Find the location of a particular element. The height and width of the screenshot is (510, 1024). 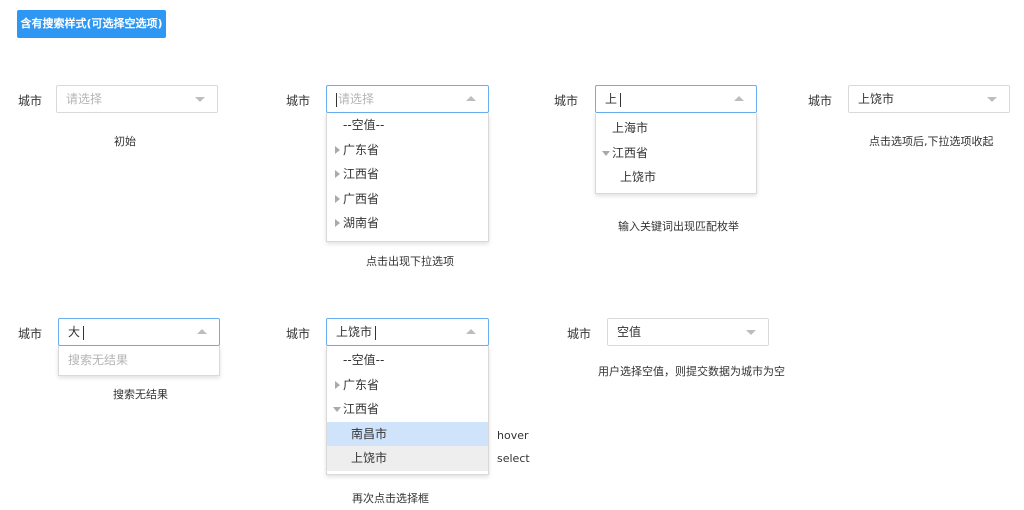

select-input-value: 上饶市 is located at coordinates (354, 332).